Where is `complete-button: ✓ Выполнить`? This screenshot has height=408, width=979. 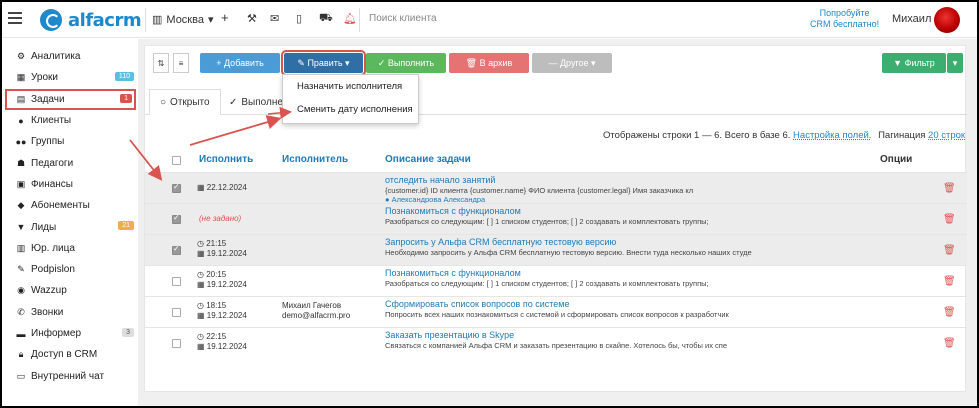
complete-button: ✓ Выполнить is located at coordinates (406, 63).